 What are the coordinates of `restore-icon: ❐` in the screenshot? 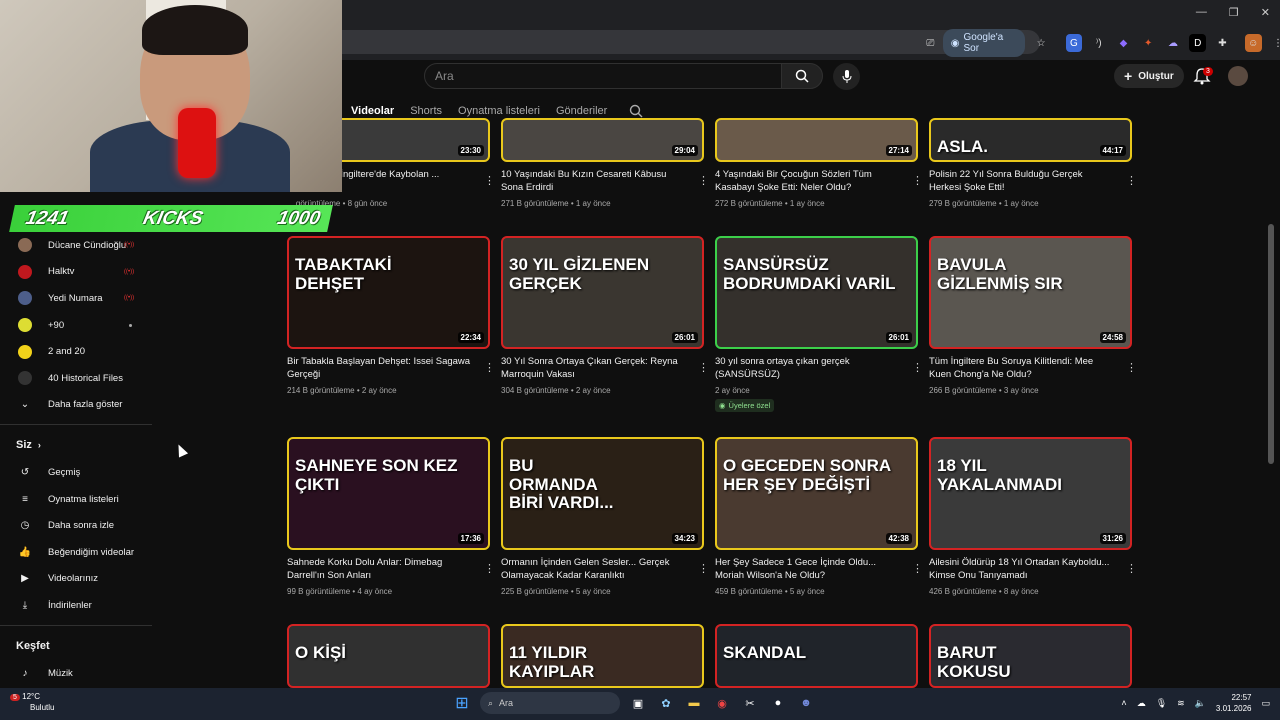 It's located at (1234, 12).